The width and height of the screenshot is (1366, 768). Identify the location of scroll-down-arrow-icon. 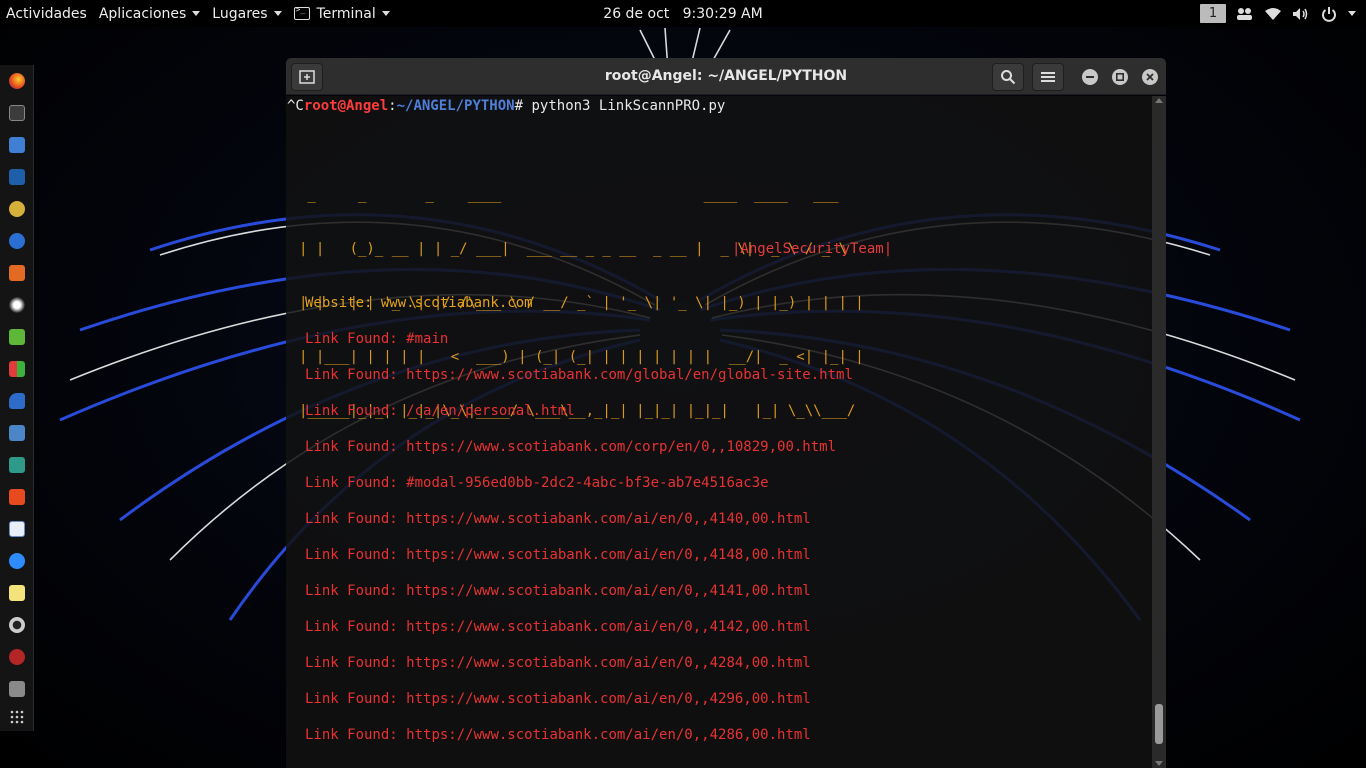
(1159, 763).